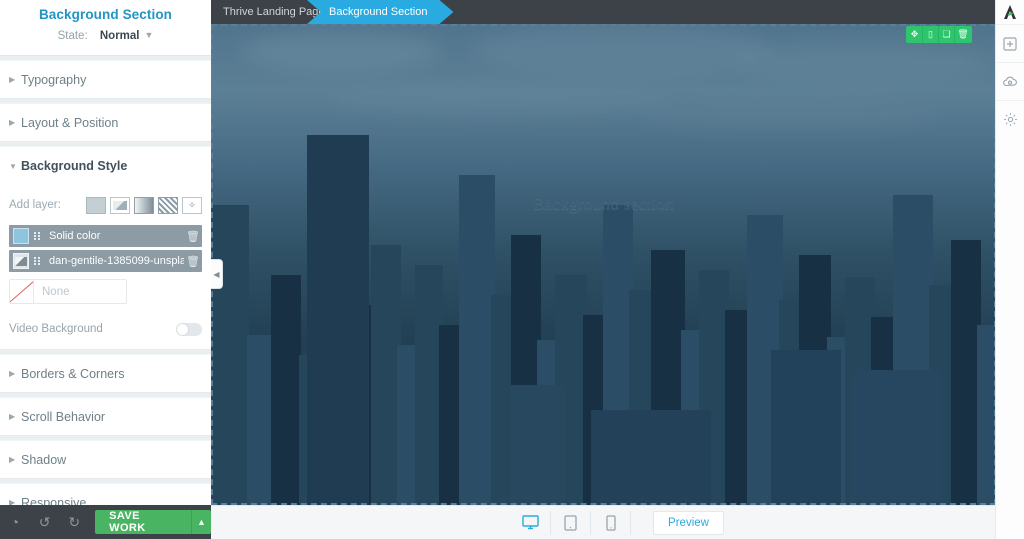 This screenshot has height=539, width=1024. Describe the element at coordinates (105, 79) in the screenshot. I see `section-typography: ▶ Typography` at that location.